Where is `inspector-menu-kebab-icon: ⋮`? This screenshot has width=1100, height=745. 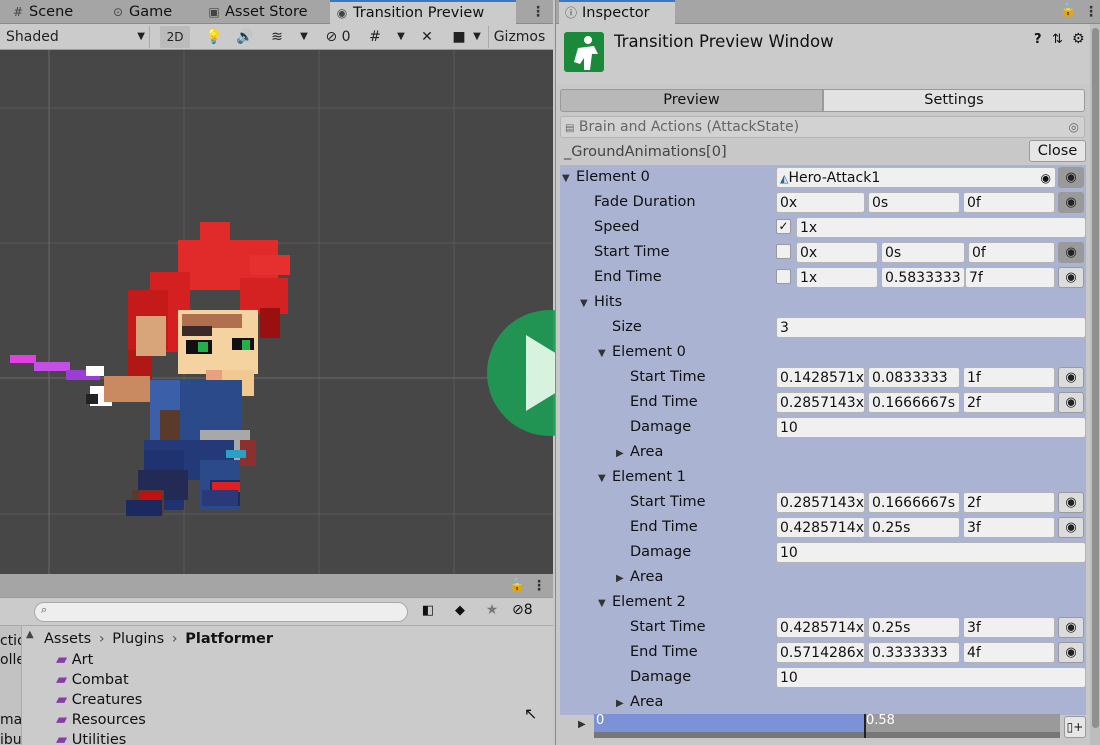
inspector-menu-kebab-icon: ⋮ is located at coordinates (1091, 12).